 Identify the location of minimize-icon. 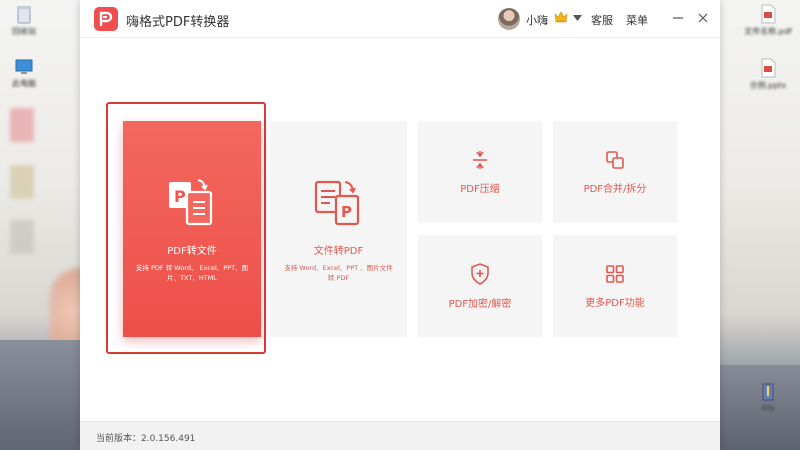
(678, 18).